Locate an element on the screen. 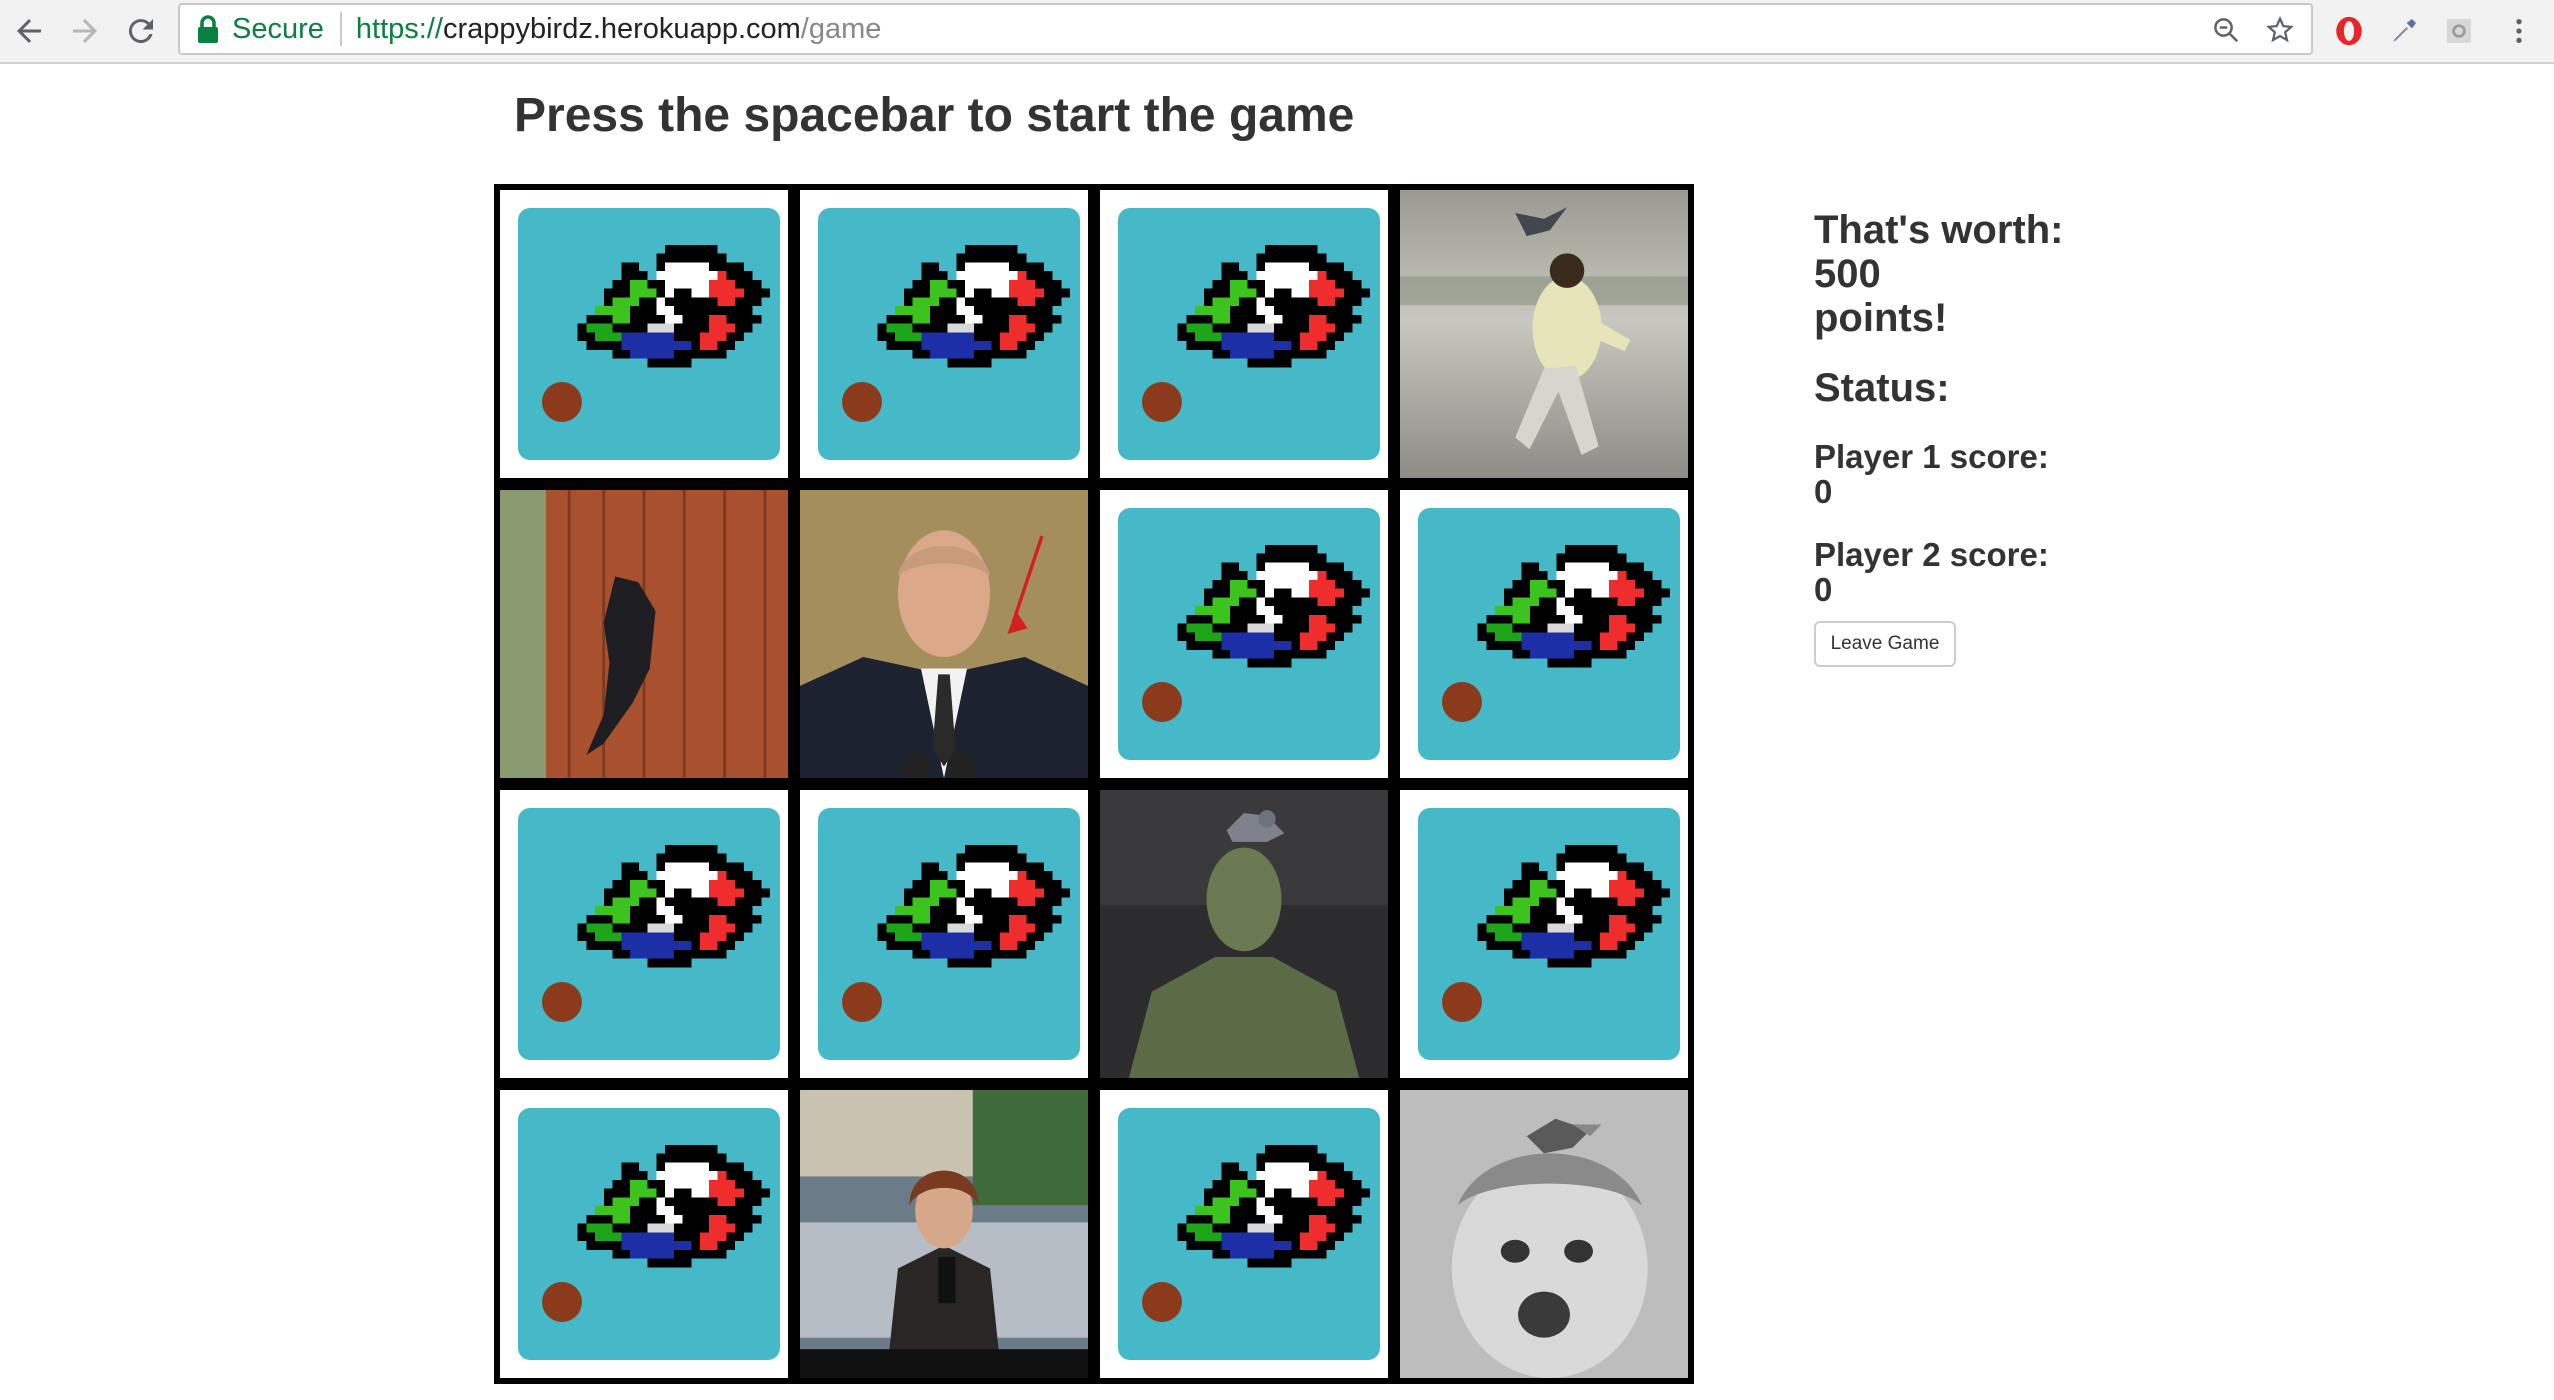 This screenshot has width=2554, height=1400. man-suit-photo is located at coordinates (944, 634).